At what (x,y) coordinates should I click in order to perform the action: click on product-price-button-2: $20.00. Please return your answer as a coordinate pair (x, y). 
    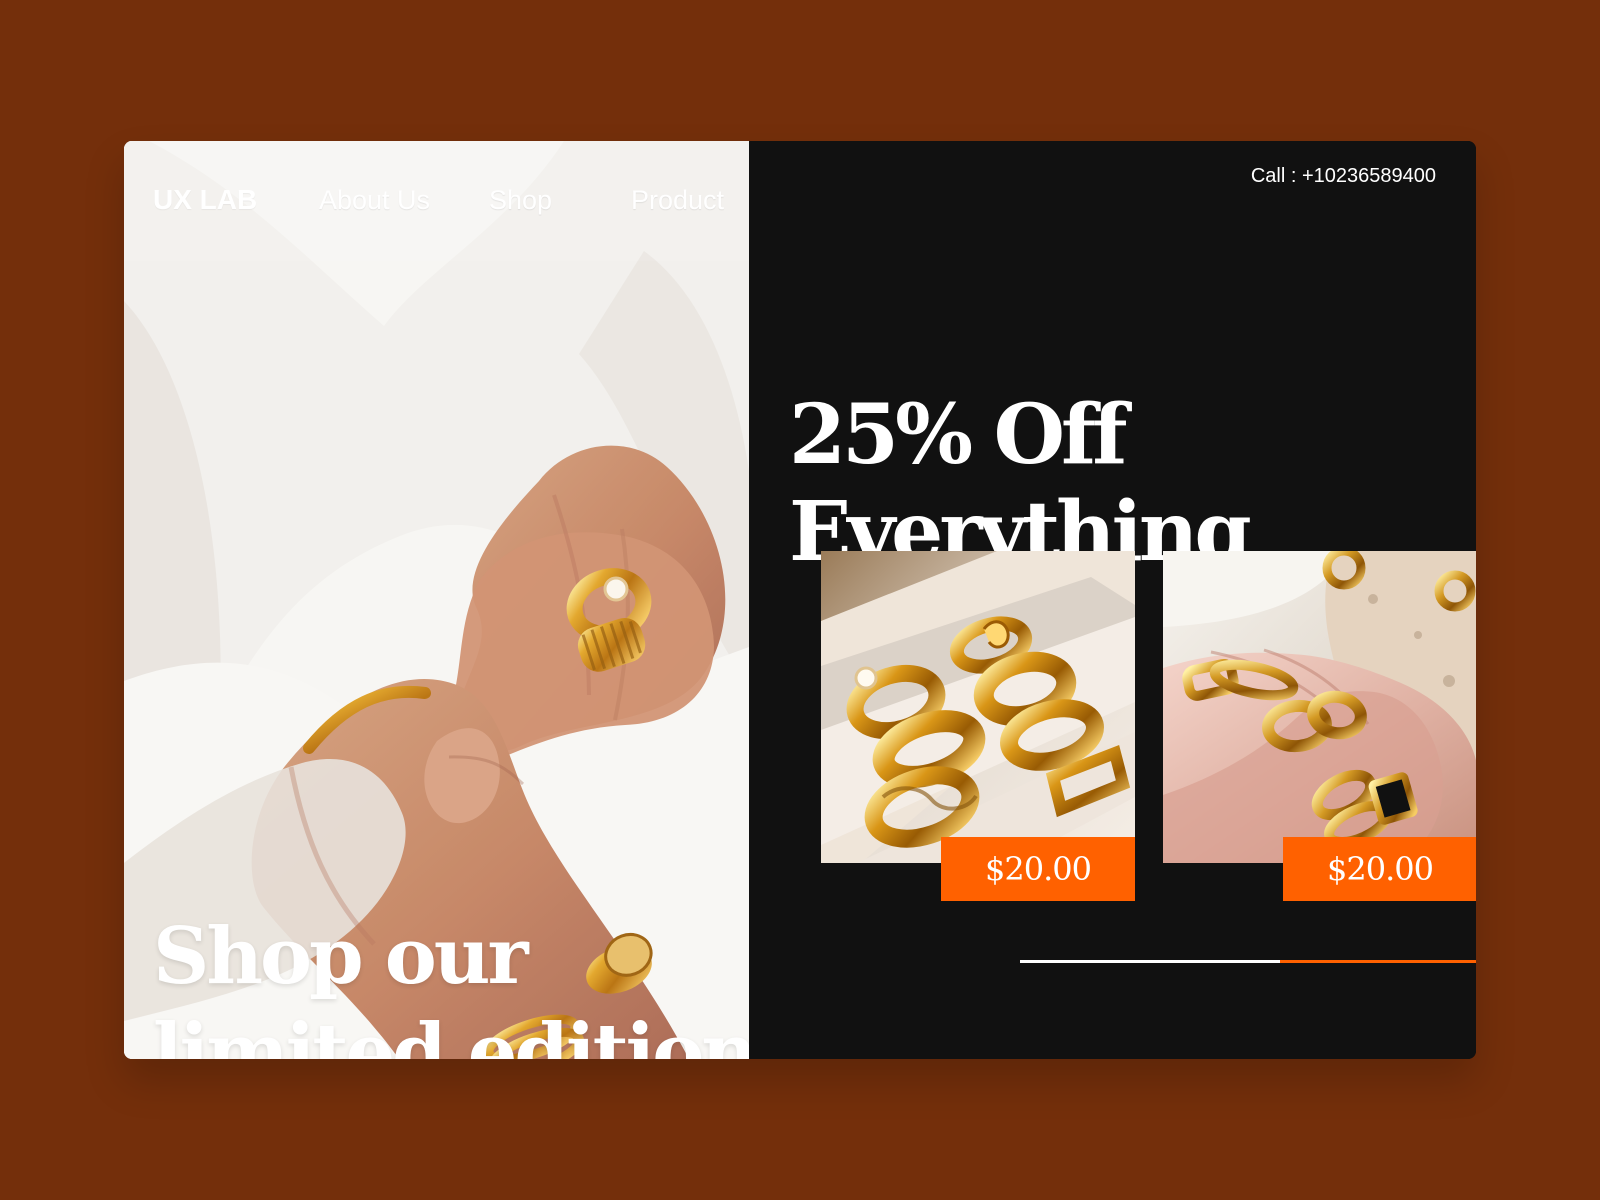
    Looking at the image, I should click on (1379, 869).